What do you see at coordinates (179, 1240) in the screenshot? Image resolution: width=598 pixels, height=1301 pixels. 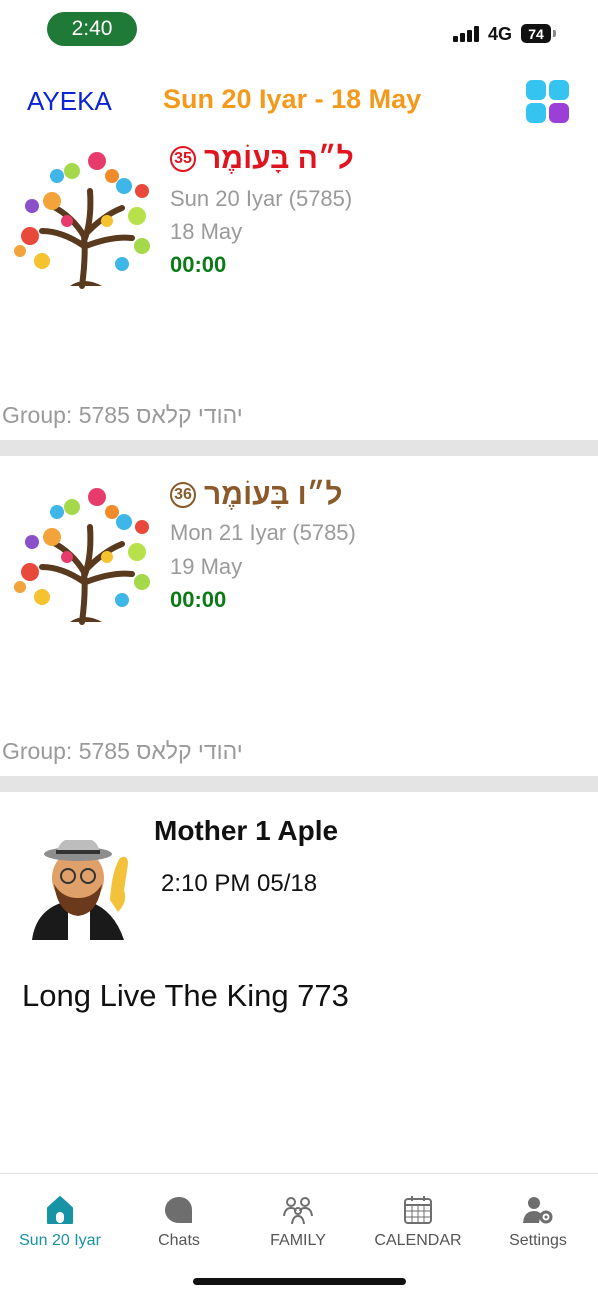 I see `tab-label: Chats` at bounding box center [179, 1240].